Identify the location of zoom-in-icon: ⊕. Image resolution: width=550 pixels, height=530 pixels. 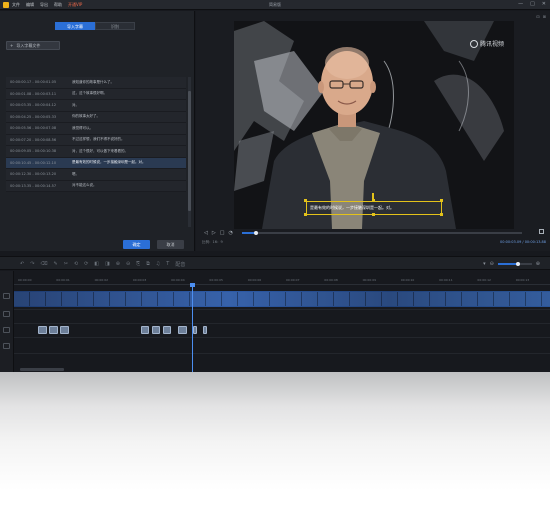
(538, 264).